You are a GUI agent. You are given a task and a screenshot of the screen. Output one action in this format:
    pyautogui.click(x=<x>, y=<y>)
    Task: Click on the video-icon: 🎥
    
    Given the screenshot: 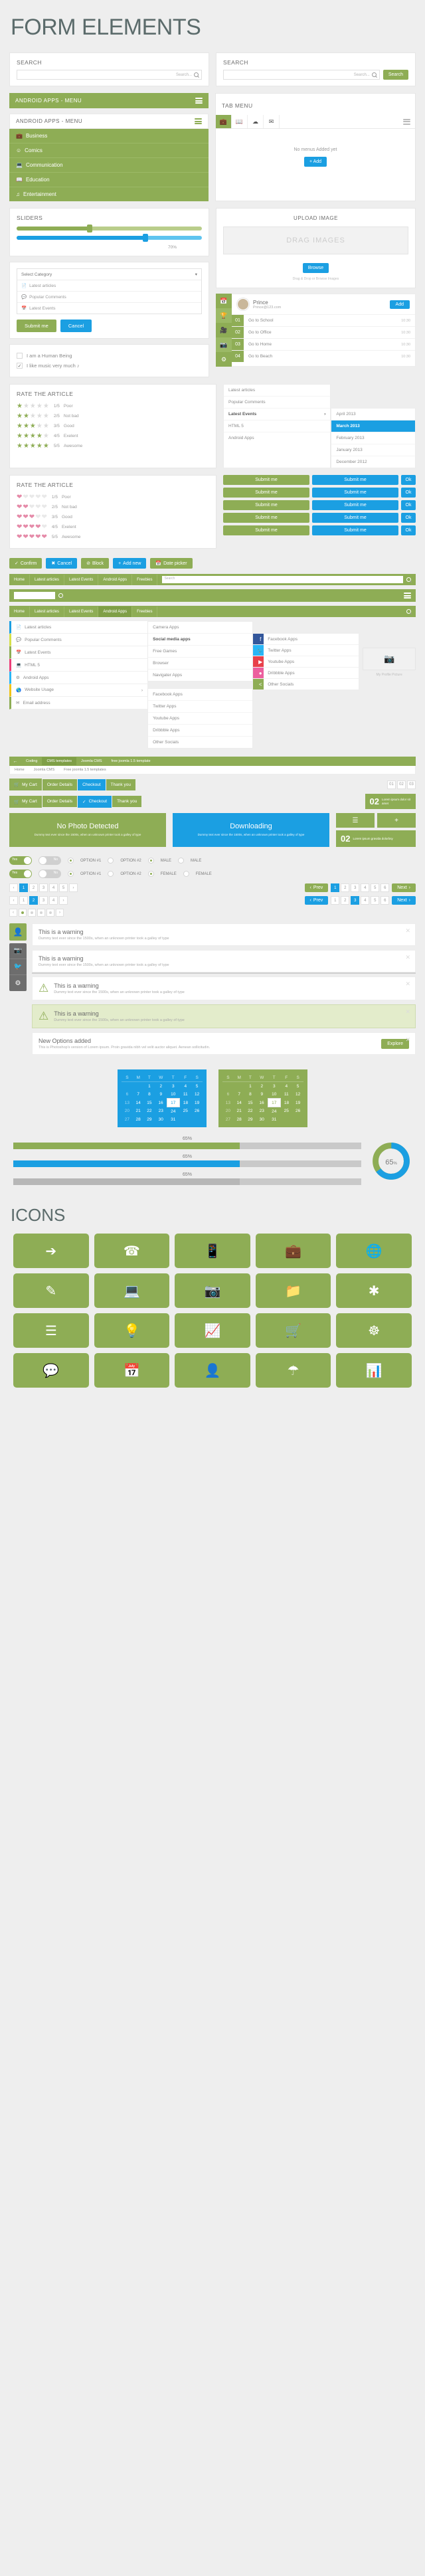 What is the action you would take?
    pyautogui.click(x=224, y=330)
    